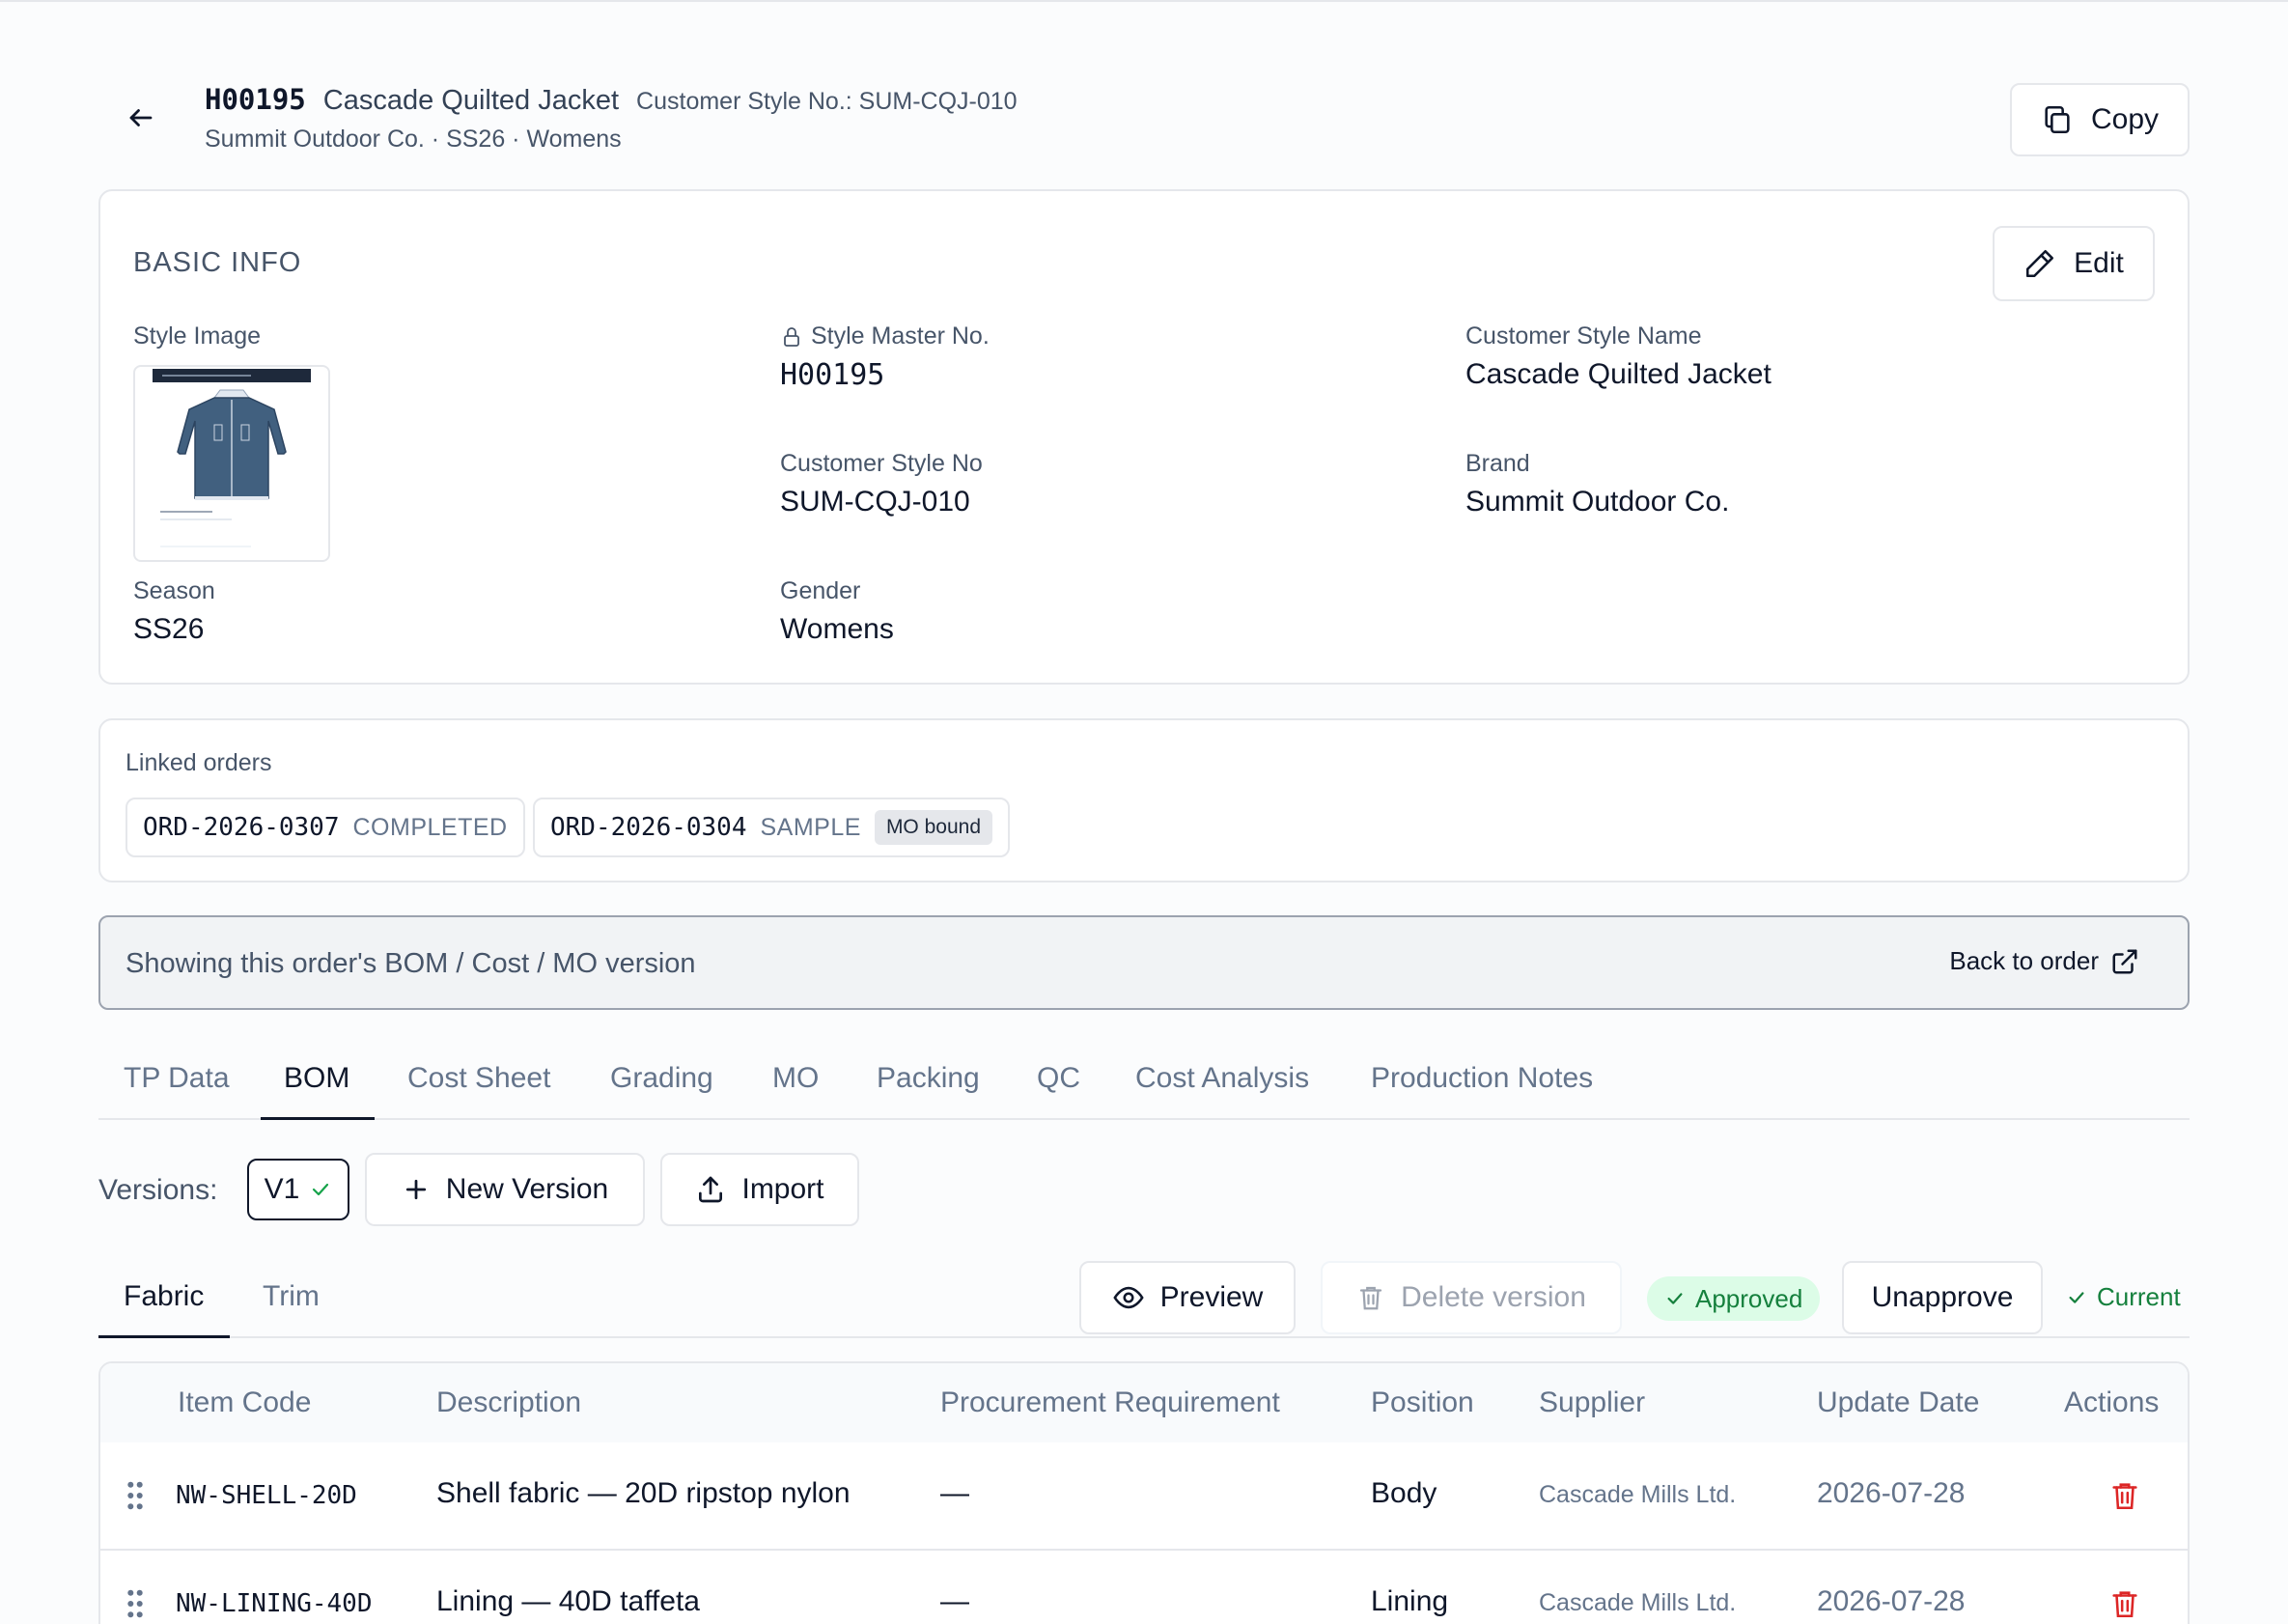 This screenshot has width=2288, height=1624. I want to click on mo-bound-badge: MO bound, so click(933, 828).